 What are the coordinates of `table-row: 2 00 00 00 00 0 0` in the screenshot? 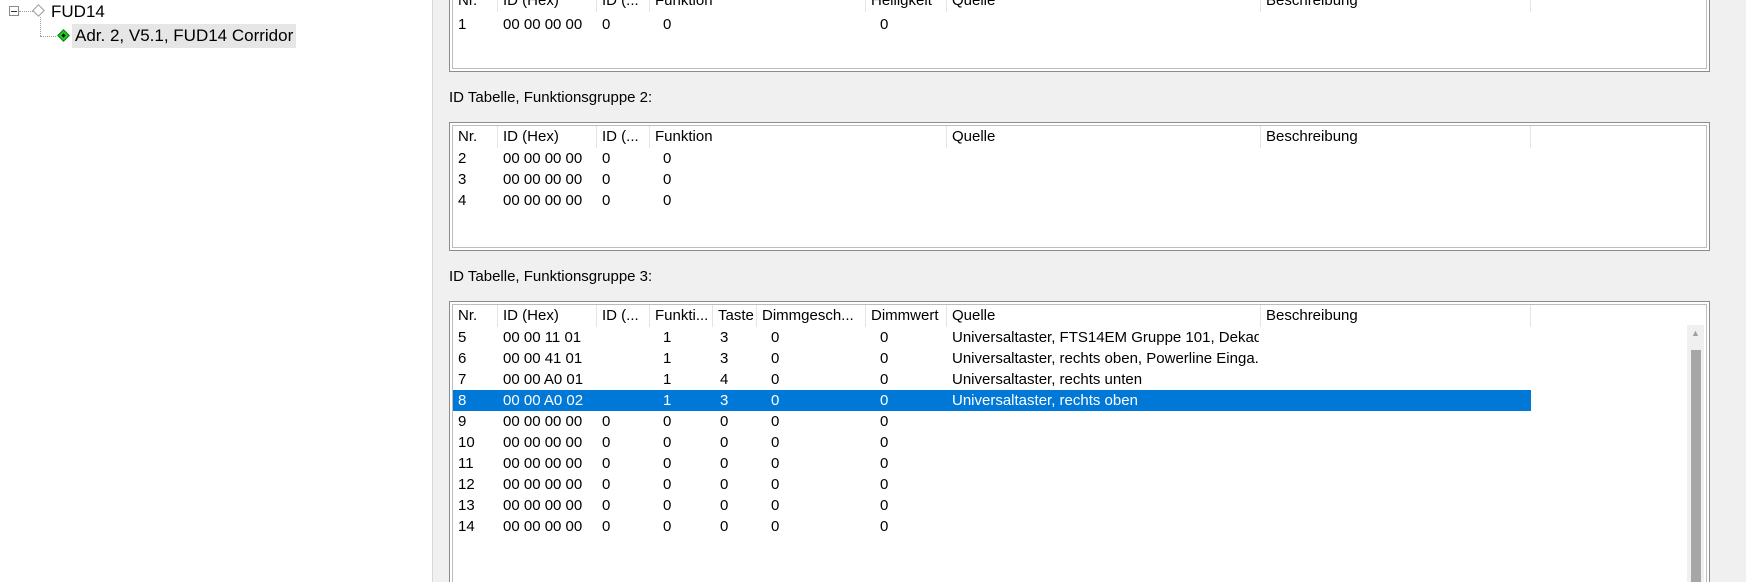 It's located at (992, 158).